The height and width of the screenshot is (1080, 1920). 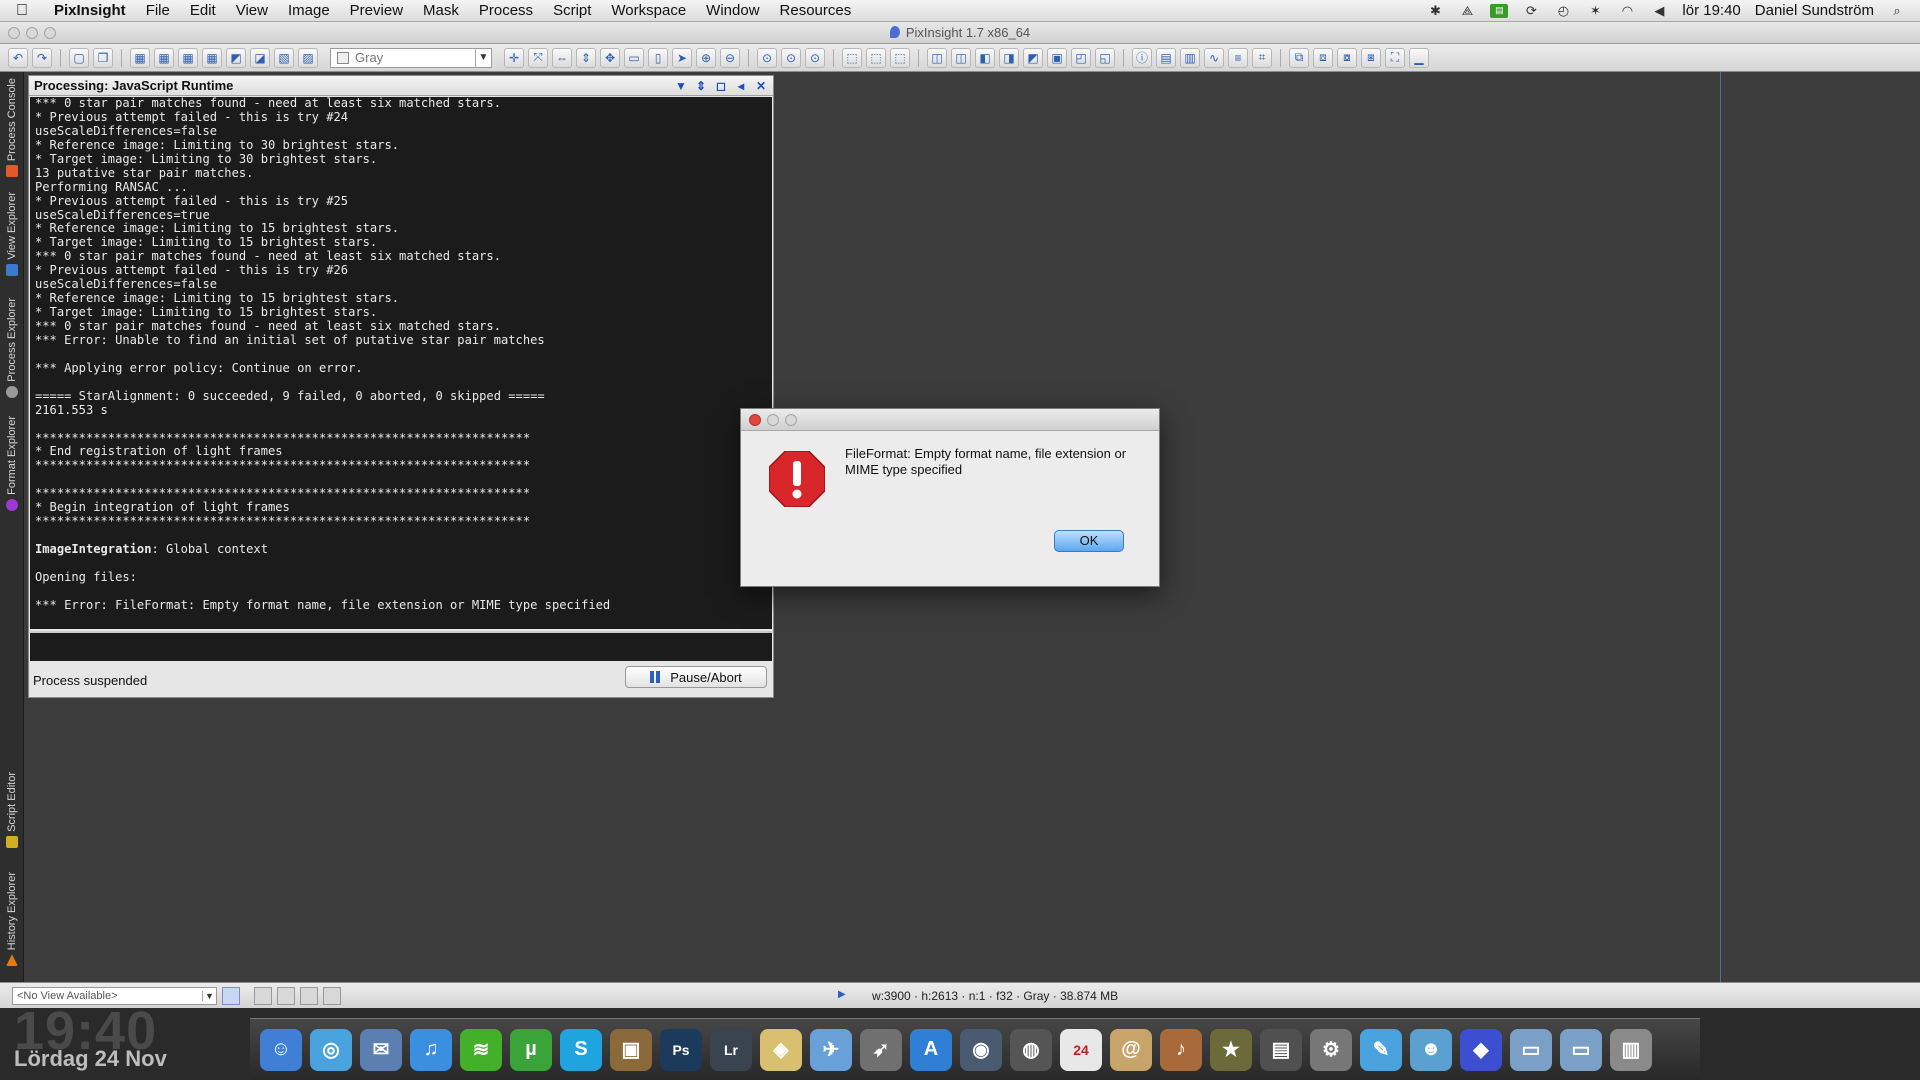 What do you see at coordinates (1281, 1049) in the screenshot?
I see `dashboard-icon: ▤` at bounding box center [1281, 1049].